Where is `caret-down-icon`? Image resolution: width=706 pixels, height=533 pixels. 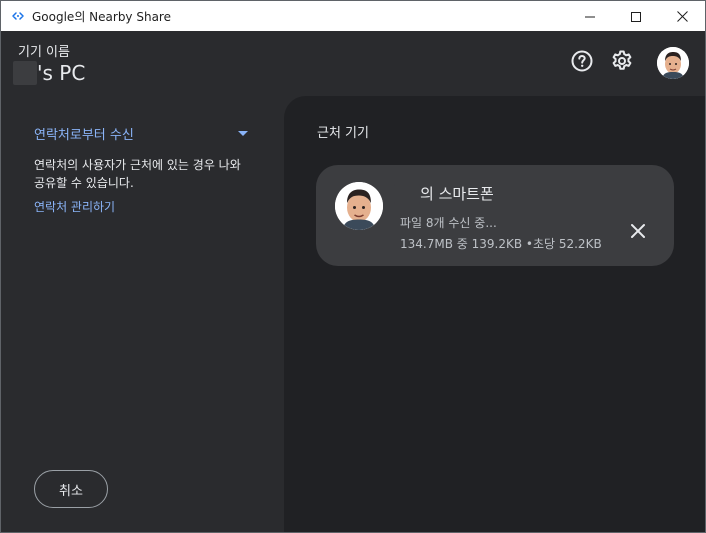
caret-down-icon is located at coordinates (243, 133).